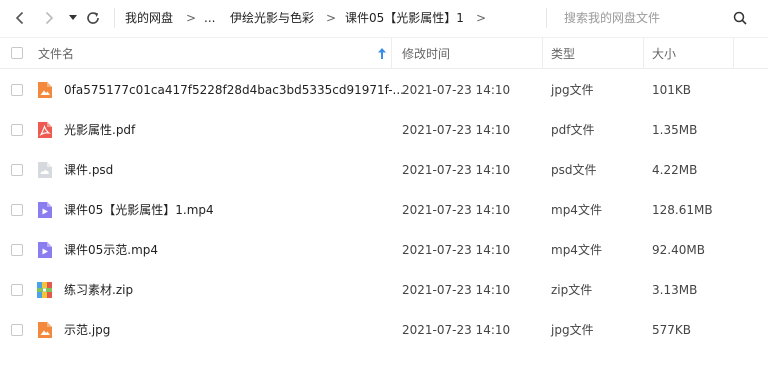 This screenshot has width=768, height=382. I want to click on chevron-left-icon, so click(19, 18).